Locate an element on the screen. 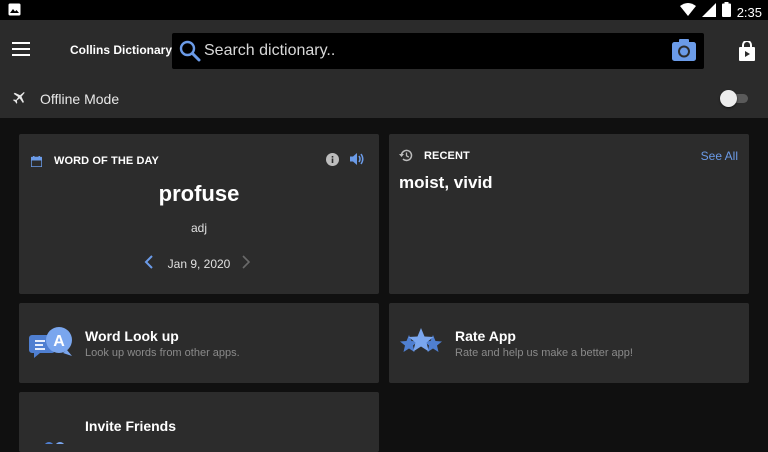 The height and width of the screenshot is (452, 768). calendar-icon is located at coordinates (36, 163).